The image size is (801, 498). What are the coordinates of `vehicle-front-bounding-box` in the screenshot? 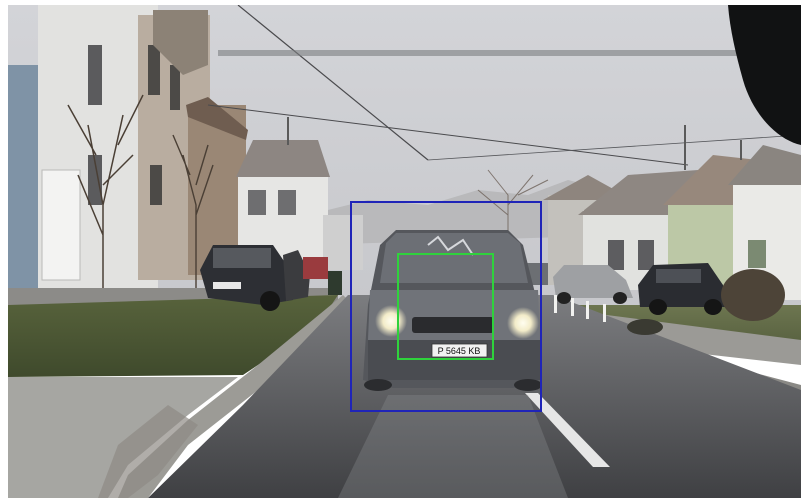 It's located at (445, 306).